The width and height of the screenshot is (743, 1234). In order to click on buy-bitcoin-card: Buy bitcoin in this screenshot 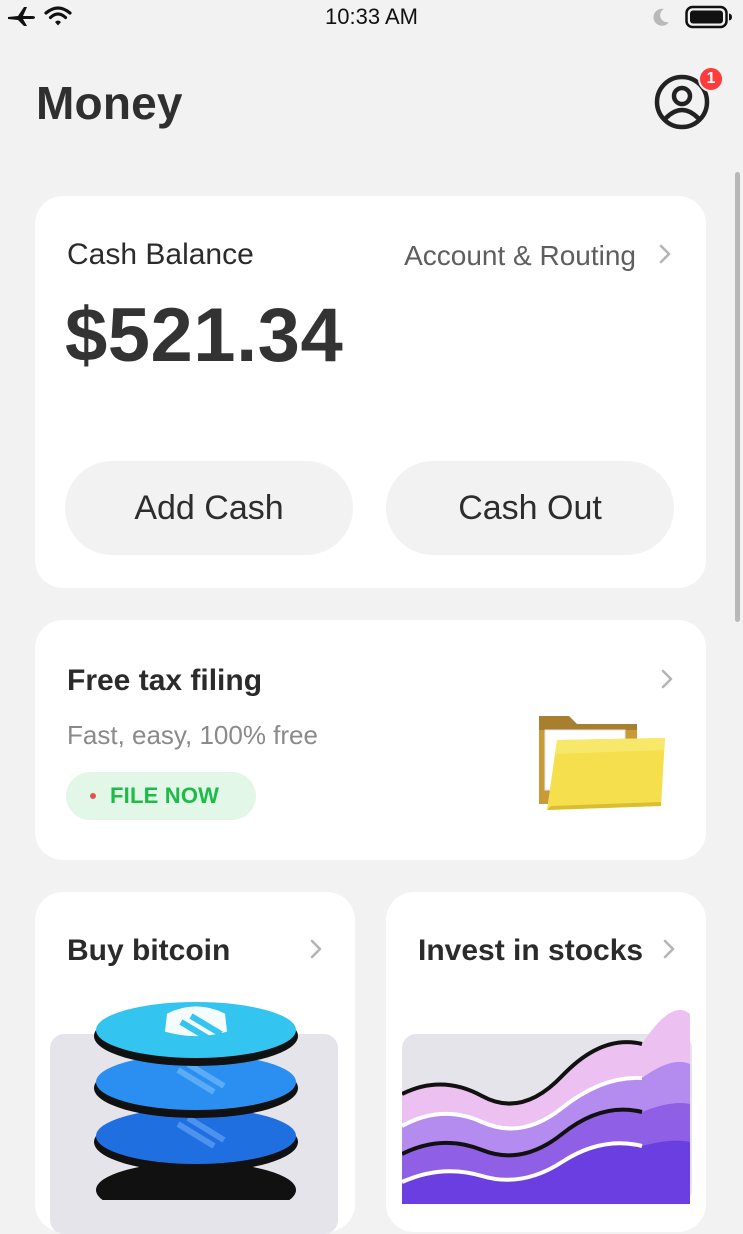, I will do `click(195, 1063)`.